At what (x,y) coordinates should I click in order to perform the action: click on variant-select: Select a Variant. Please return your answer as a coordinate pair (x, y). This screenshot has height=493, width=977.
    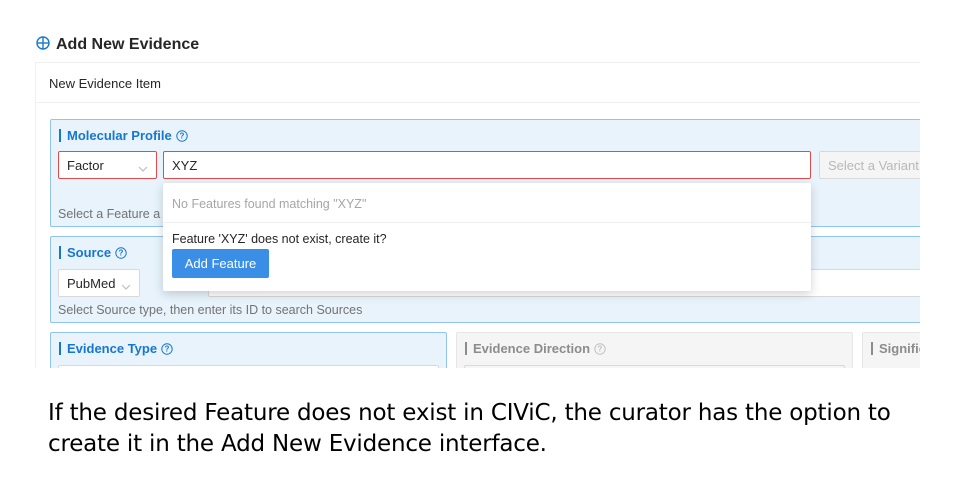
    Looking at the image, I should click on (869, 165).